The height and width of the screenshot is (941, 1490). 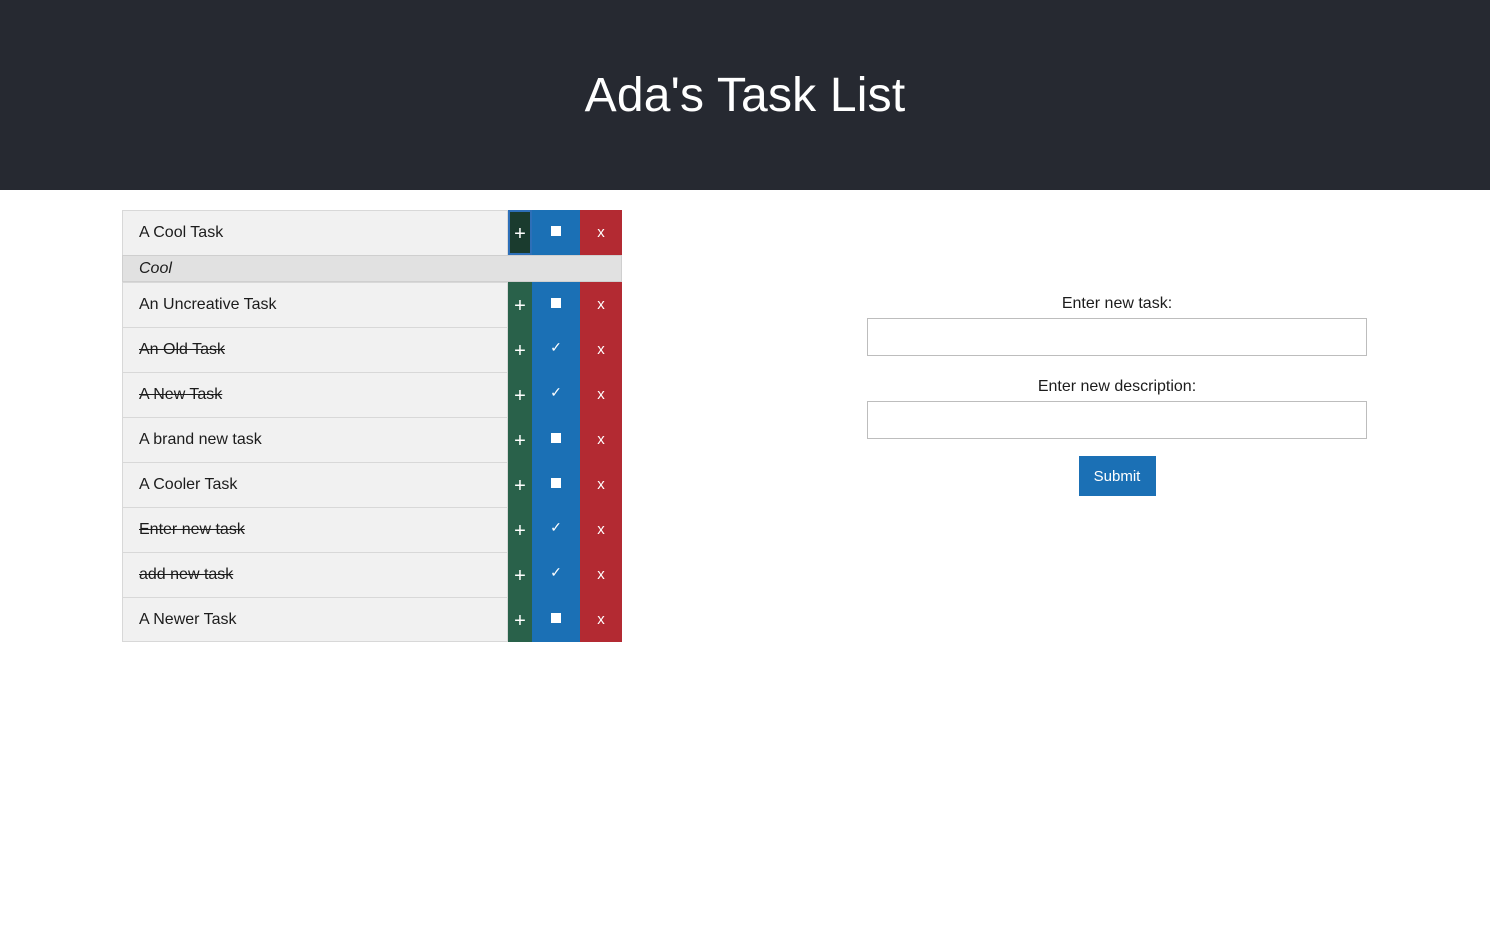 I want to click on task-title: An Old Task, so click(x=182, y=349).